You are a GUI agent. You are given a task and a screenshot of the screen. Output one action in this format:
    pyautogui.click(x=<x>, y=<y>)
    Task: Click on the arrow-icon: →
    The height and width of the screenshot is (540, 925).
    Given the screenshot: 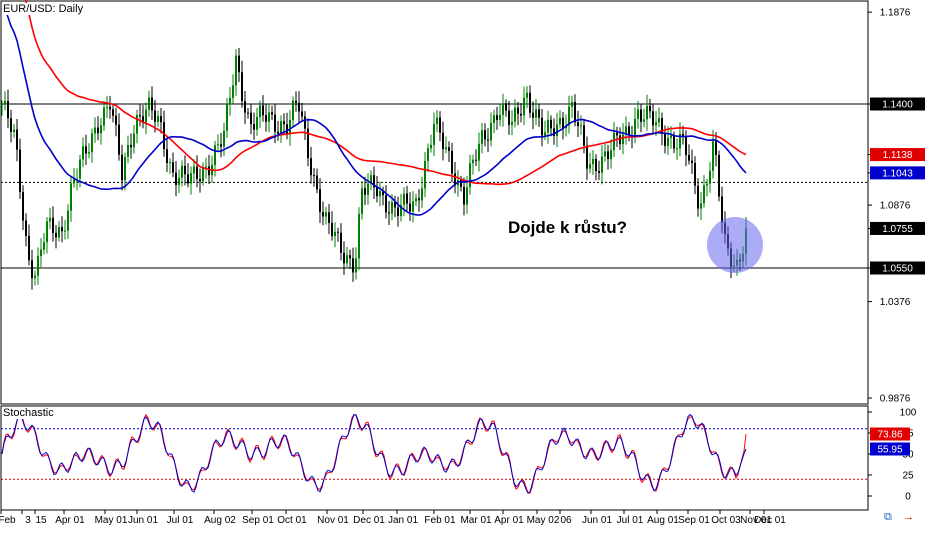 What is the action you would take?
    pyautogui.click(x=908, y=517)
    